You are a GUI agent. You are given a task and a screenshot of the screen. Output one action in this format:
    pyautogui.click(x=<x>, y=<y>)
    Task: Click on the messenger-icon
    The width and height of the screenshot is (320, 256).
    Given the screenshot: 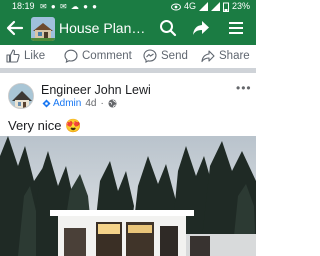 What is the action you would take?
    pyautogui.click(x=150, y=56)
    